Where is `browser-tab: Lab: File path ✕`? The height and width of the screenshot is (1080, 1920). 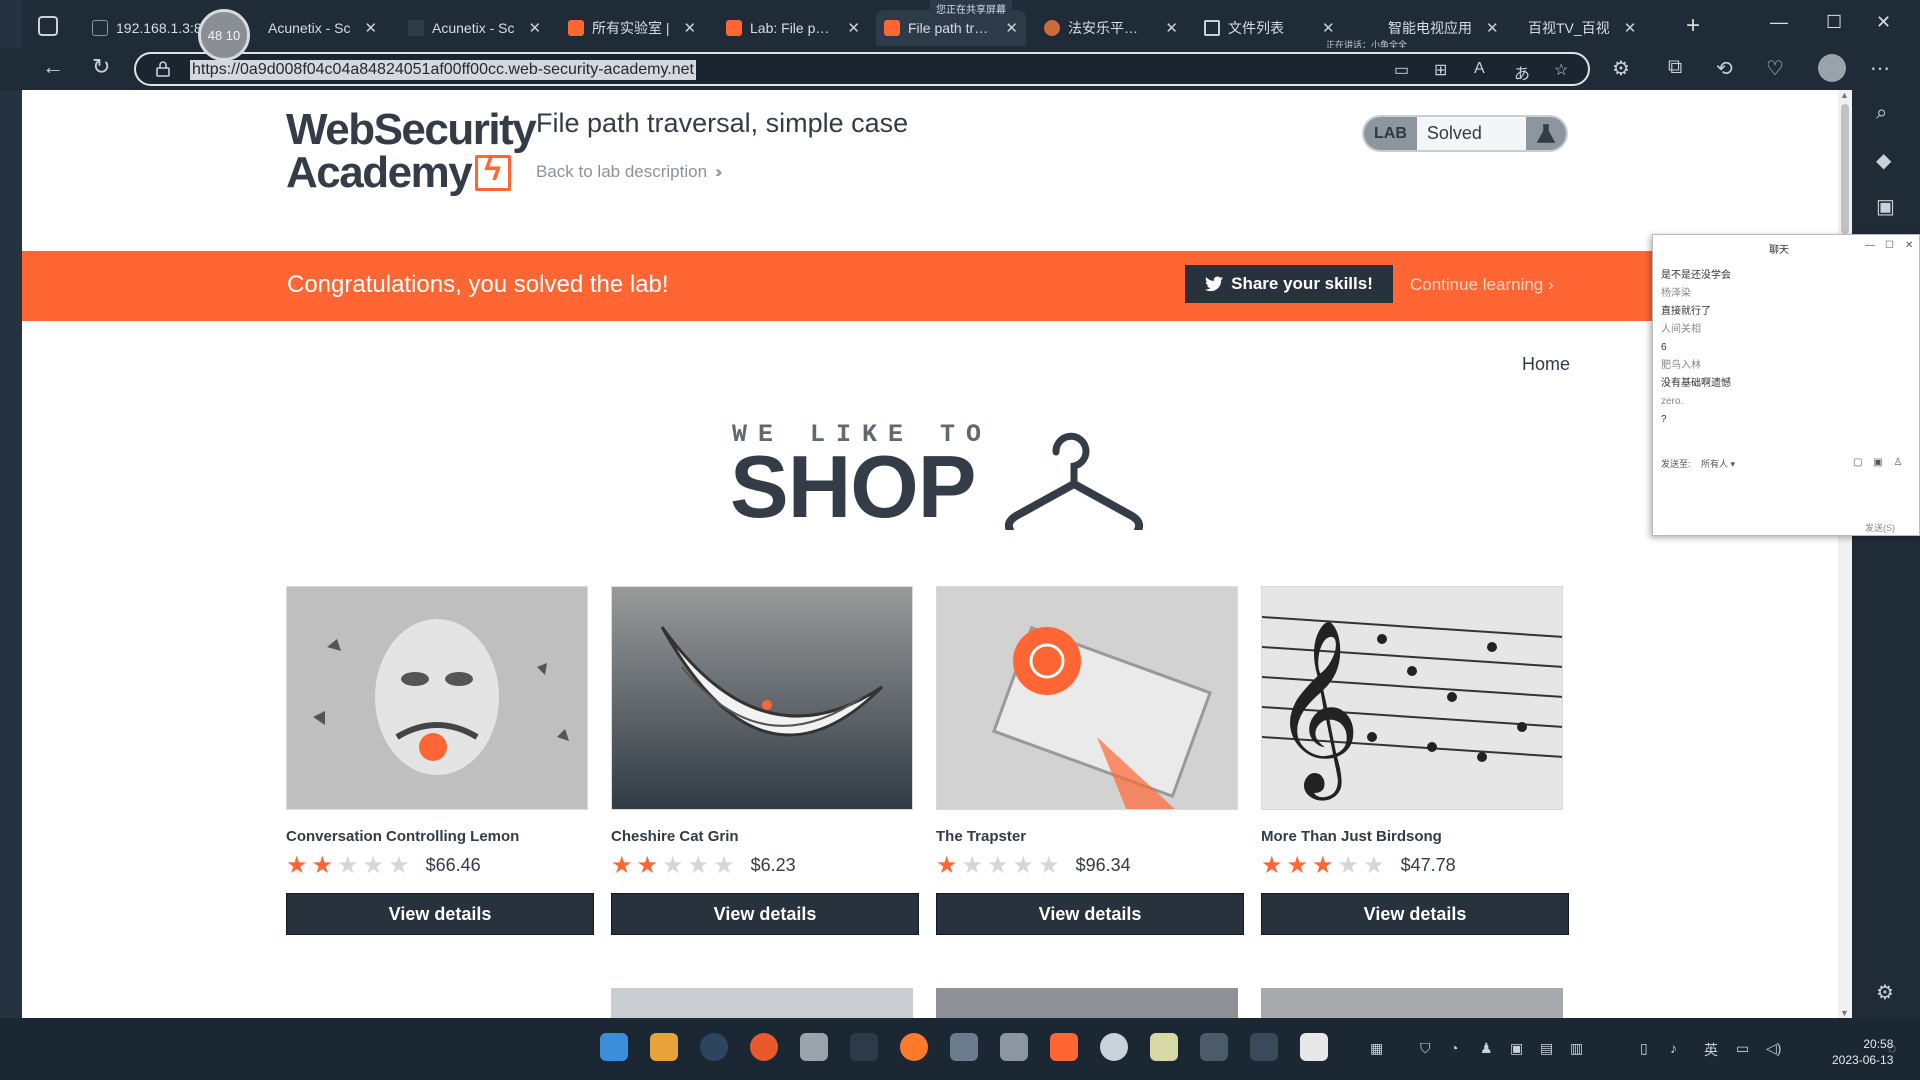 browser-tab: Lab: File path ✕ is located at coordinates (793, 28).